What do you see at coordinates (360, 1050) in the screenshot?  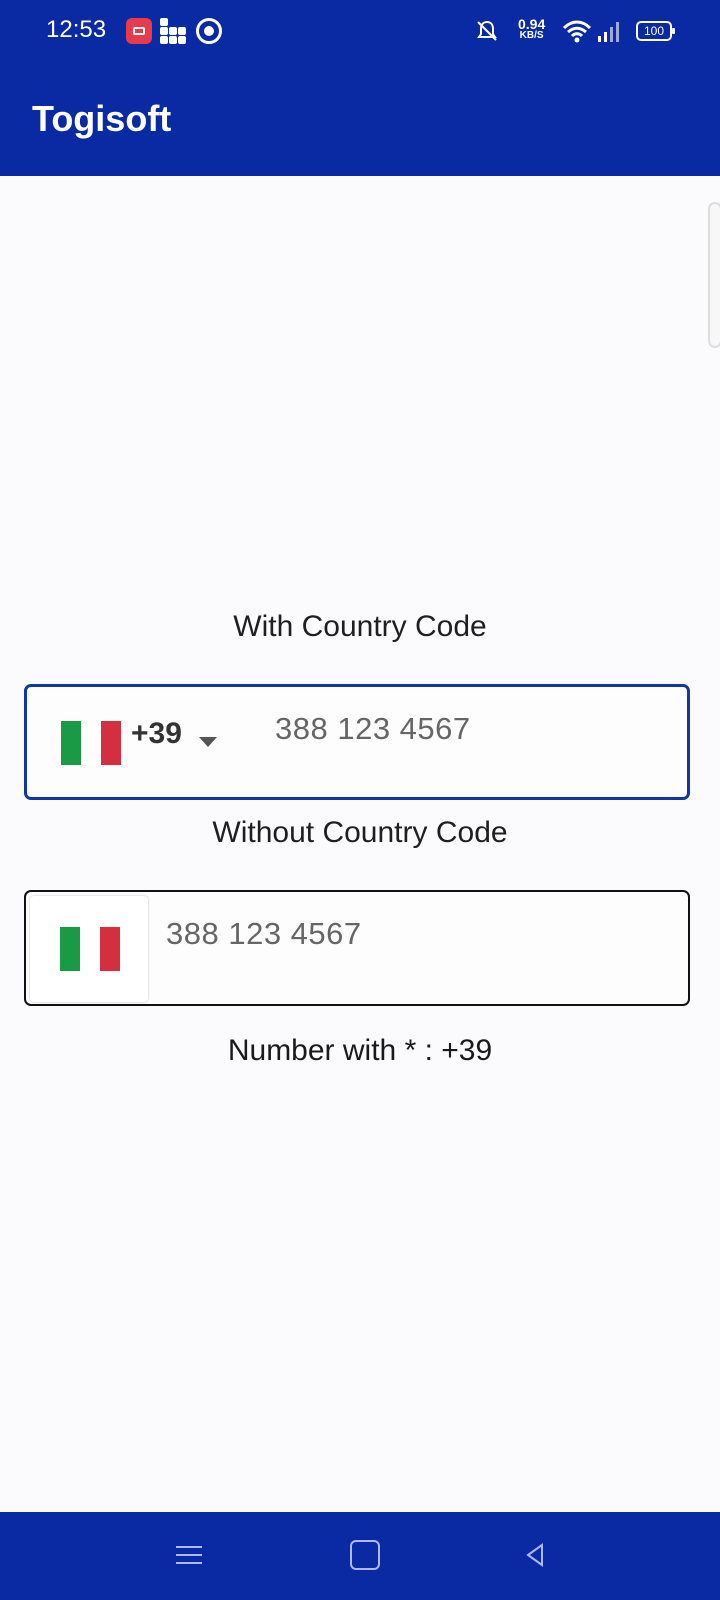 I see `number-output: Number with * : +39` at bounding box center [360, 1050].